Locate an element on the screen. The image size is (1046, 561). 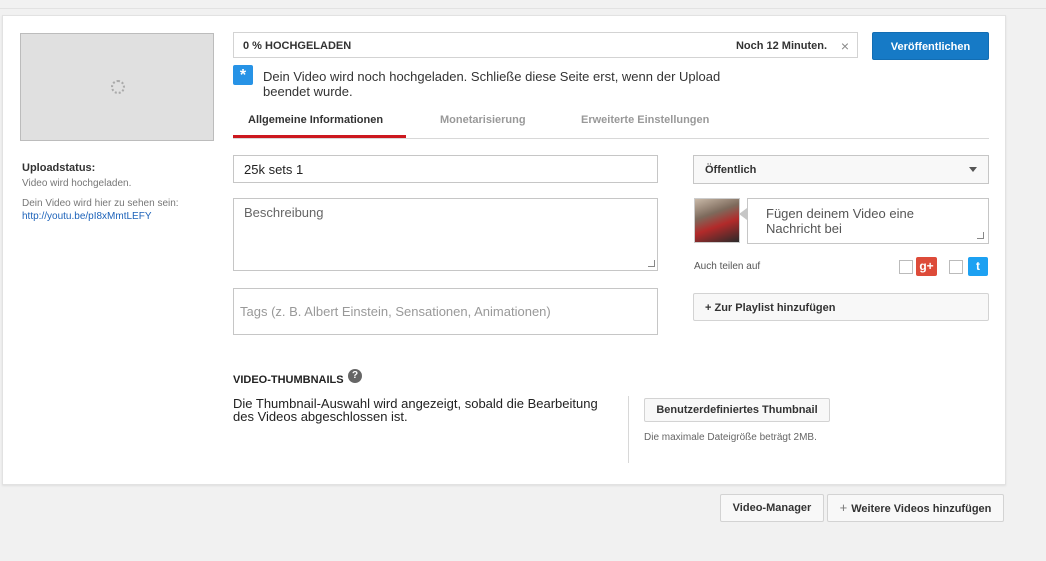
privacy-select: Öffentlich is located at coordinates (841, 169).